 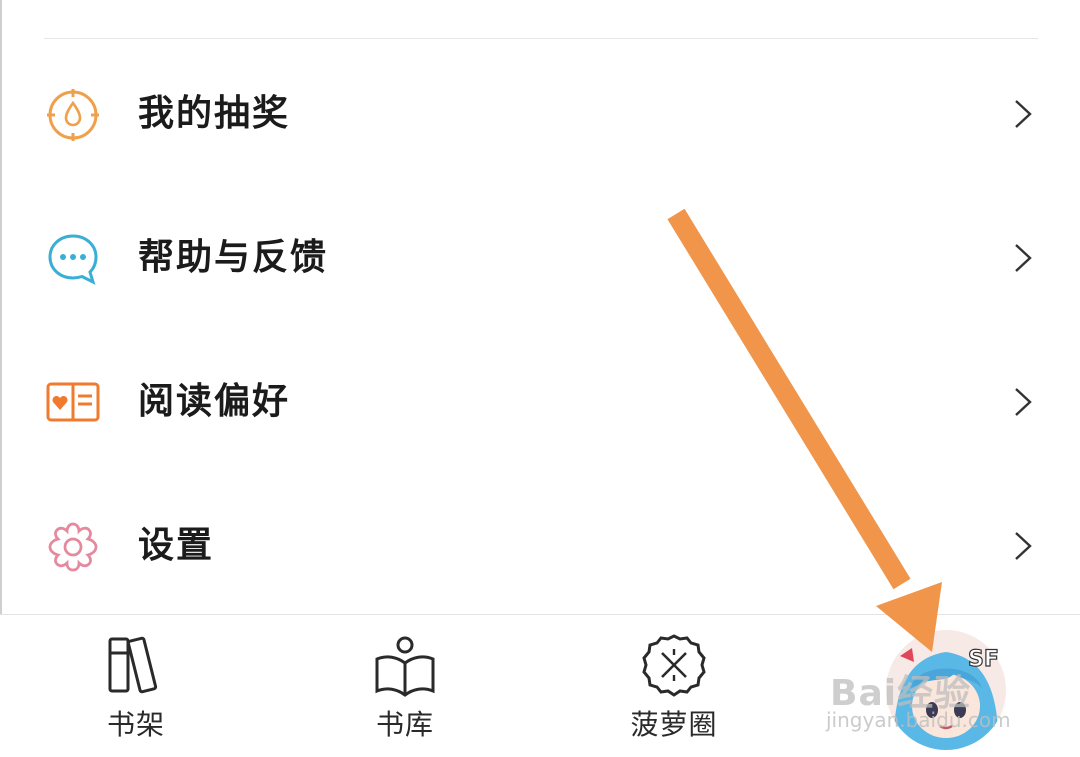 I want to click on library-reader-icon, so click(x=405, y=666).